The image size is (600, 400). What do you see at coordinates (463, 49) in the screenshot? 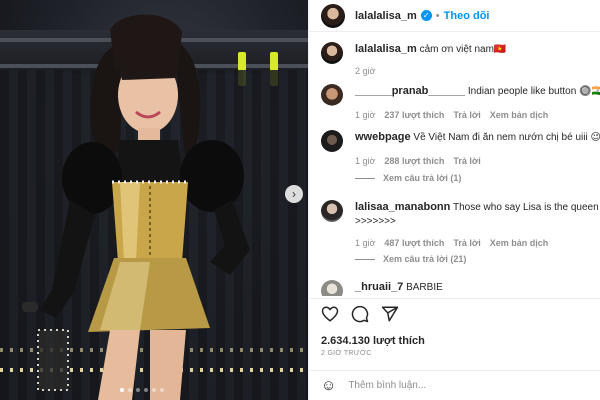
I see `caption-text: cảm ơn việt nam🇻🇳` at bounding box center [463, 49].